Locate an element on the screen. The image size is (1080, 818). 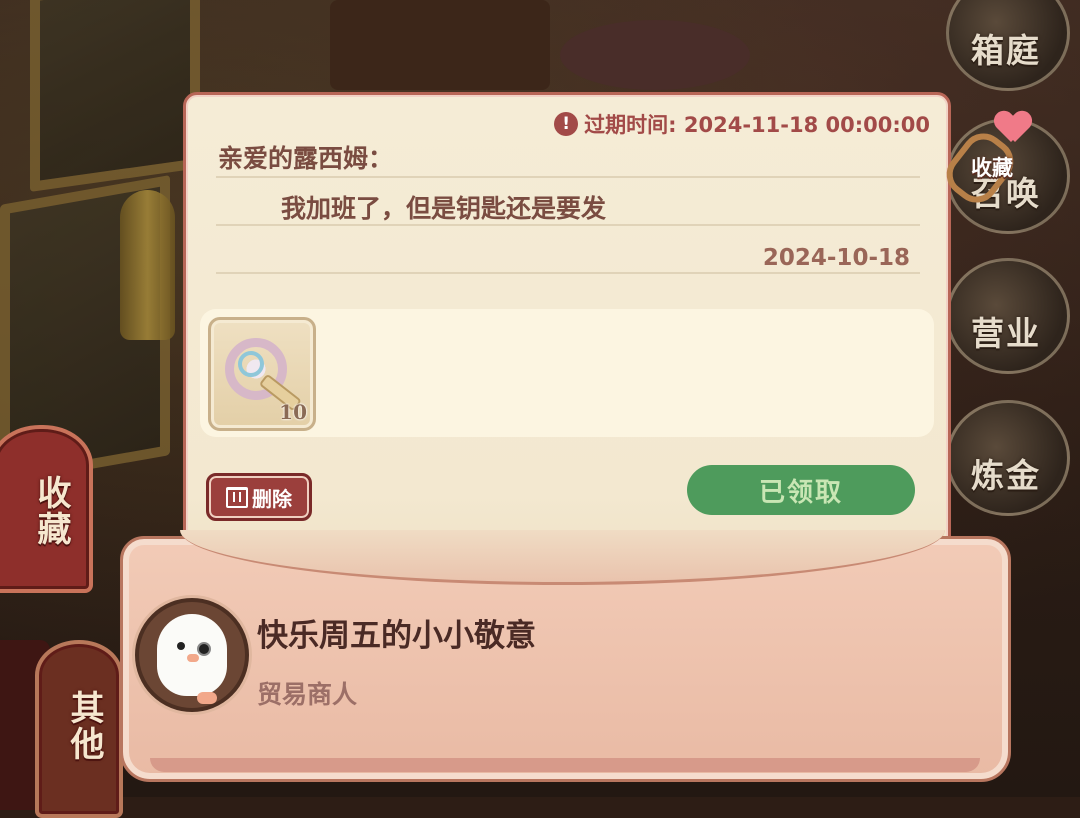
bird-eye is located at coordinates (181, 646).